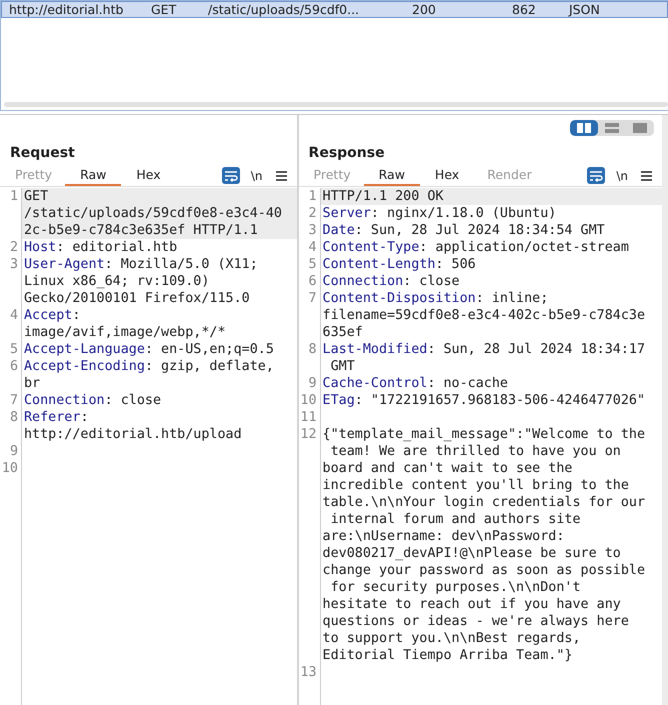 The image size is (668, 705). Describe the element at coordinates (448, 468) in the screenshot. I see `code-line: board and can't wait to see the` at that location.